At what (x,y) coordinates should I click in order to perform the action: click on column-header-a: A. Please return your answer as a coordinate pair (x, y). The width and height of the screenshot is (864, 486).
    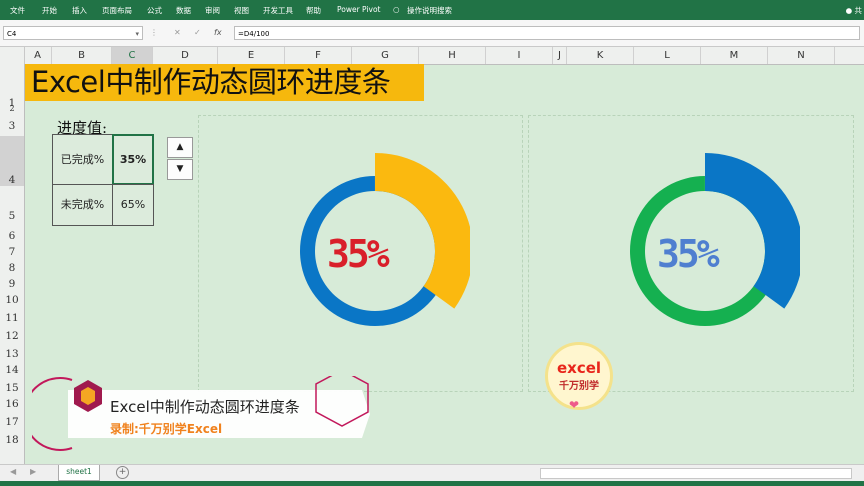
    Looking at the image, I should click on (38, 55).